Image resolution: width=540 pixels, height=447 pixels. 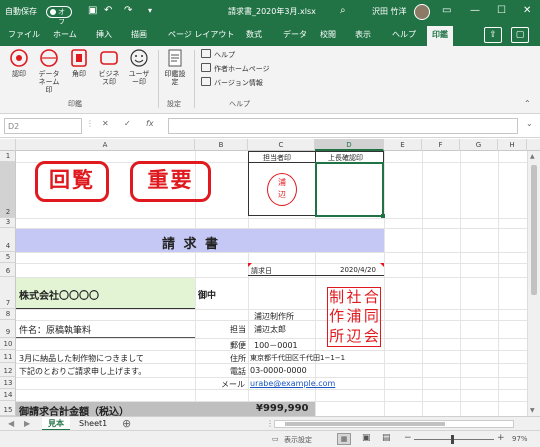 I want to click on tab-draw: 描画, so click(x=139, y=34).